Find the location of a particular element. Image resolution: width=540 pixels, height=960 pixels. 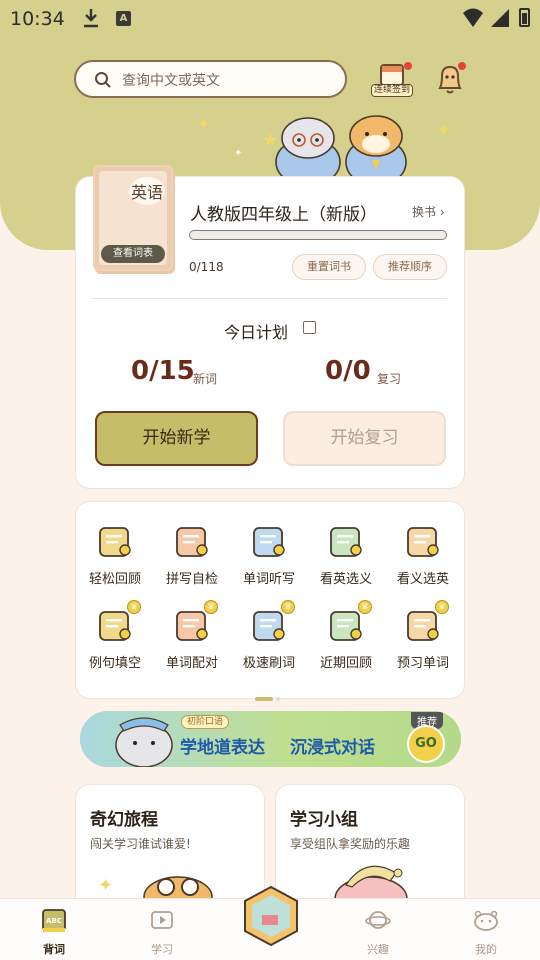

function-rocket: ♛ 极速刷词 is located at coordinates (269, 635).